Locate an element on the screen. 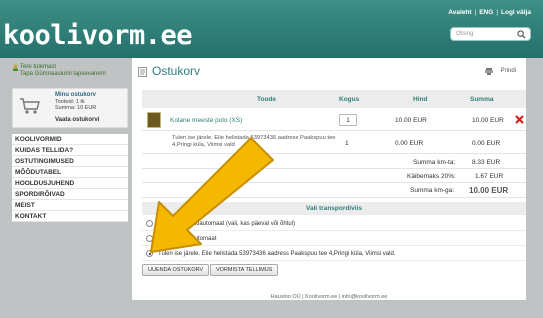  column-header: Summa is located at coordinates (482, 99).